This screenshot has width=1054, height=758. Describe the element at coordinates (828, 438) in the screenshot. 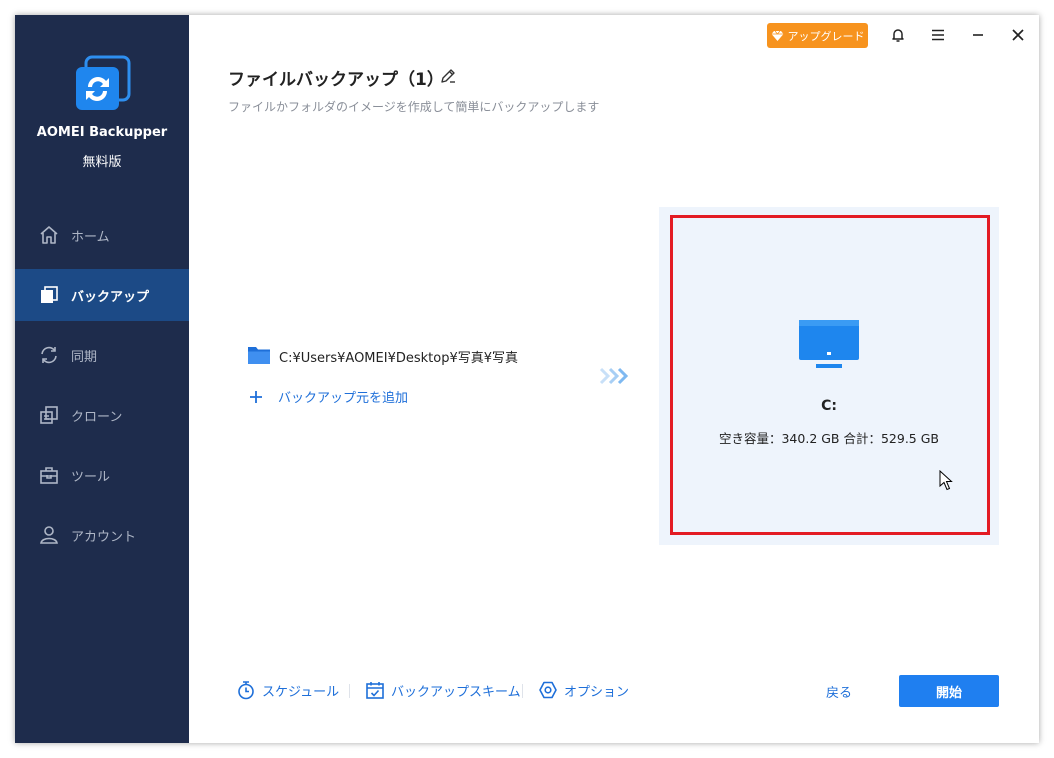

I see `drive-space-info: 空き容量：340.2 GB 合計：529.5 GB` at that location.